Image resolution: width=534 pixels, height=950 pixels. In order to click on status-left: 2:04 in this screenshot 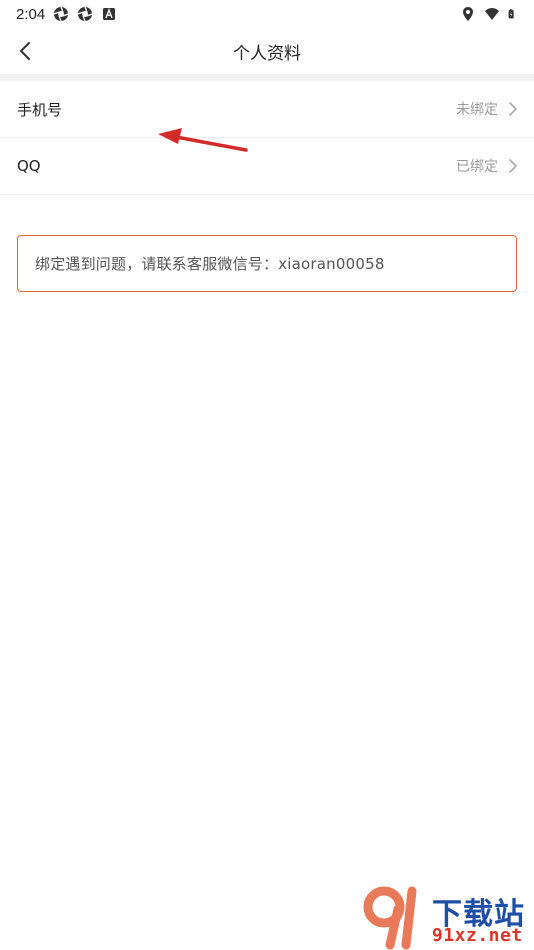, I will do `click(66, 14)`.